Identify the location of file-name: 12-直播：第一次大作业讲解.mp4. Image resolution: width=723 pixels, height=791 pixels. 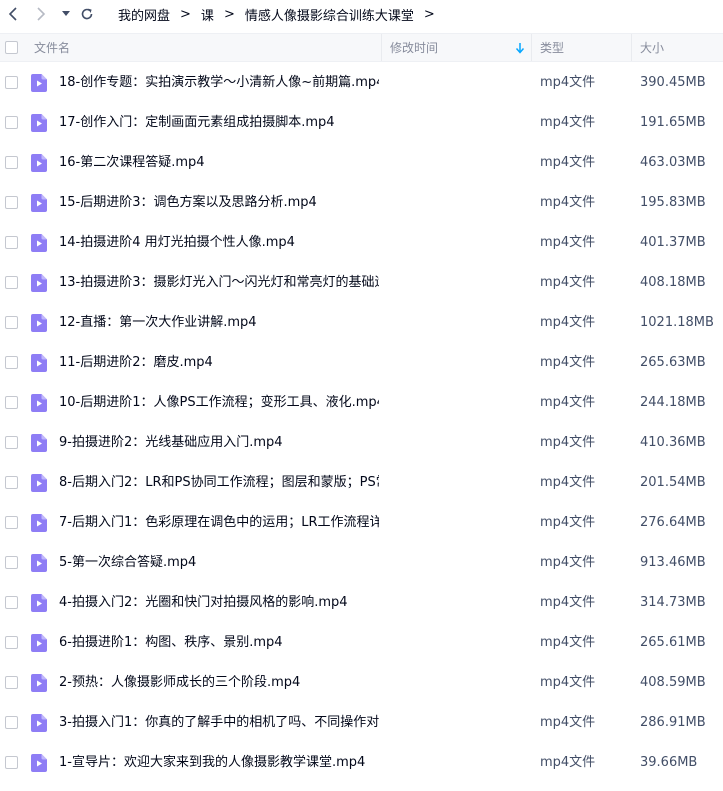
(219, 323).